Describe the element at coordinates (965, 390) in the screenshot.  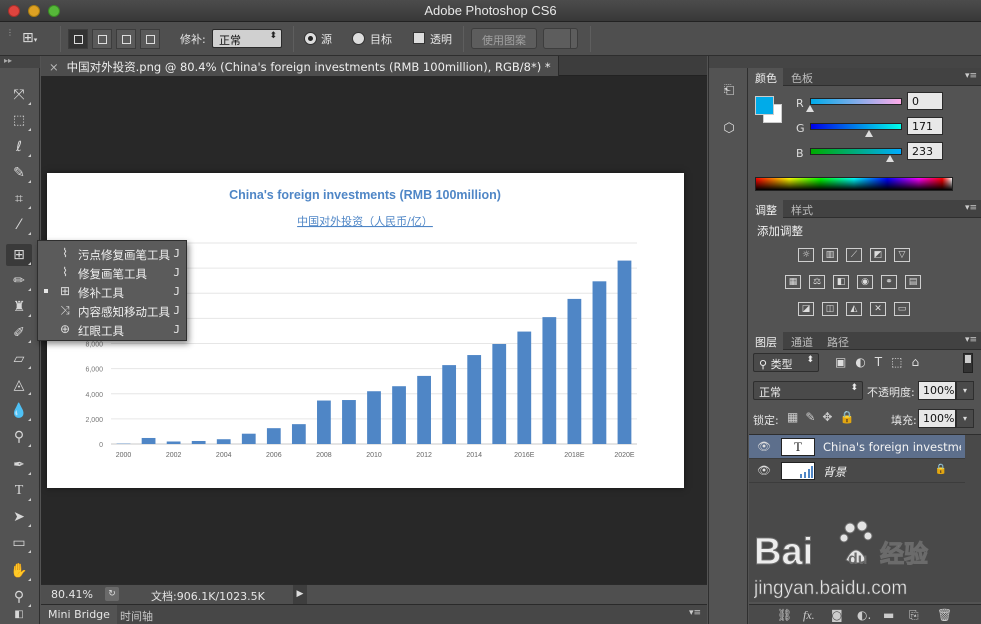
I see `opacity-dropdown-icon: ▾` at that location.